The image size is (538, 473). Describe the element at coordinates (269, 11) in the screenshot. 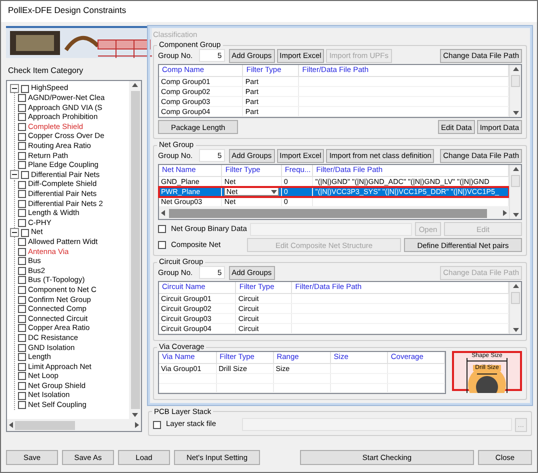

I see `window-title: PollEx-DFE Design Constraints` at that location.